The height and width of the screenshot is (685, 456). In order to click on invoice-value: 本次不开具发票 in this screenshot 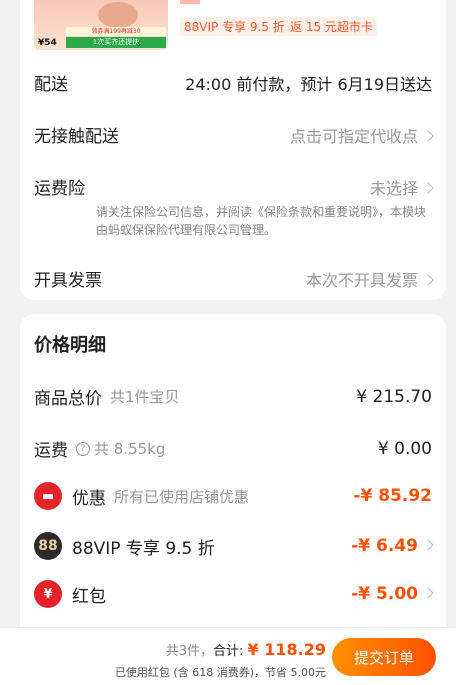, I will do `click(361, 280)`.